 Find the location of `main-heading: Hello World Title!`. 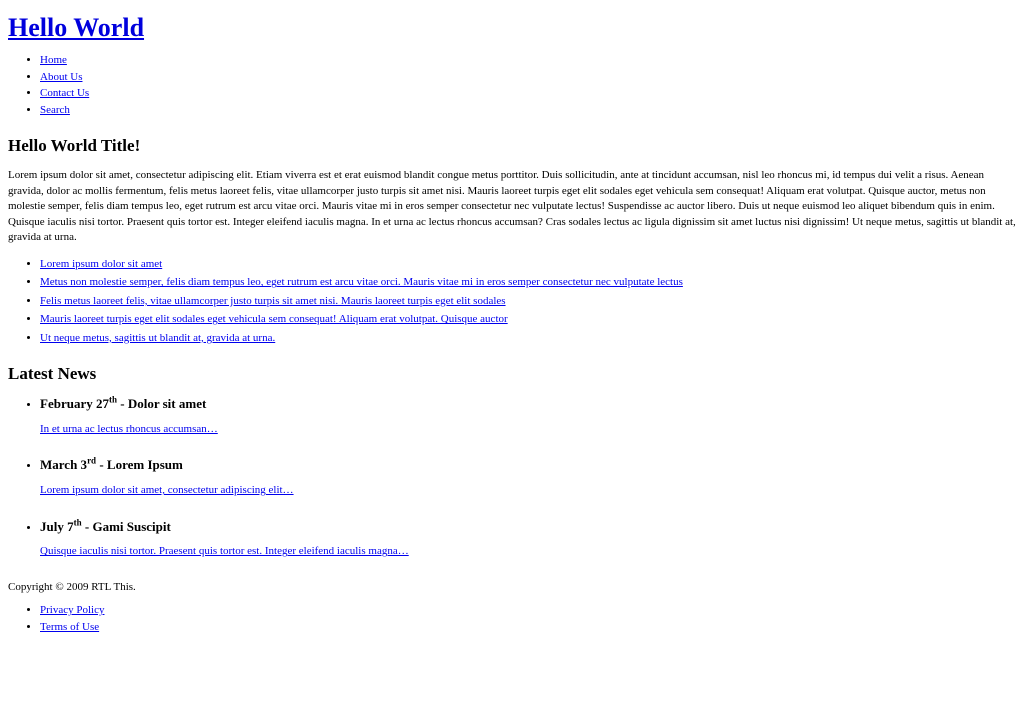

main-heading: Hello World Title! is located at coordinates (74, 146).